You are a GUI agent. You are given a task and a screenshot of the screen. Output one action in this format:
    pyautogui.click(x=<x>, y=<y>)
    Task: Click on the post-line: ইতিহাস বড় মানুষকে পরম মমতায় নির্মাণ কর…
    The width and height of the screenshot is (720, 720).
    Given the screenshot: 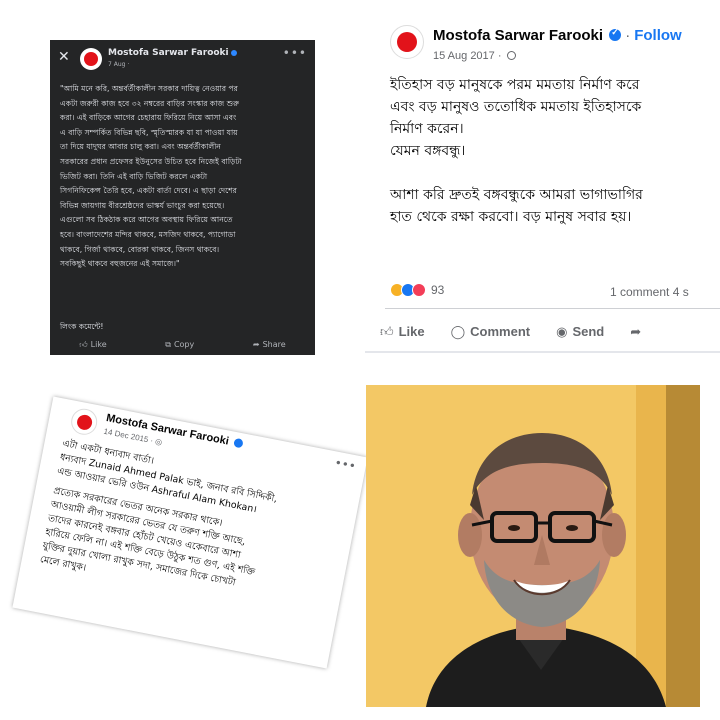 What is the action you would take?
    pyautogui.click(x=515, y=85)
    